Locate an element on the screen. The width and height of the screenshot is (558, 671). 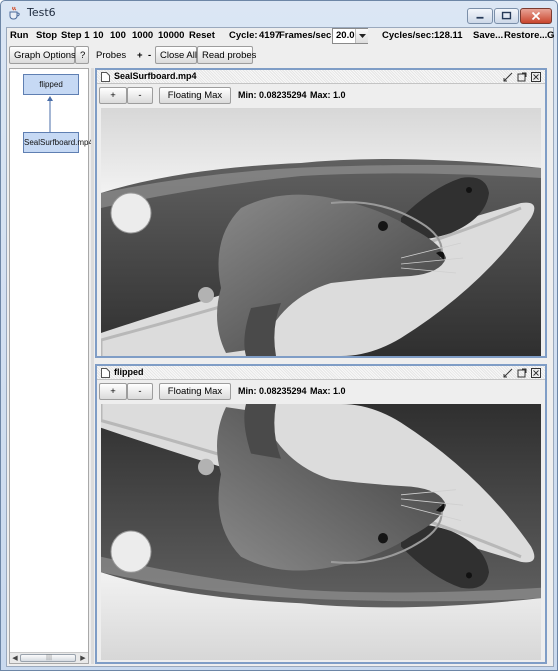
step-1-button: Step 1 is located at coordinates (75, 35).